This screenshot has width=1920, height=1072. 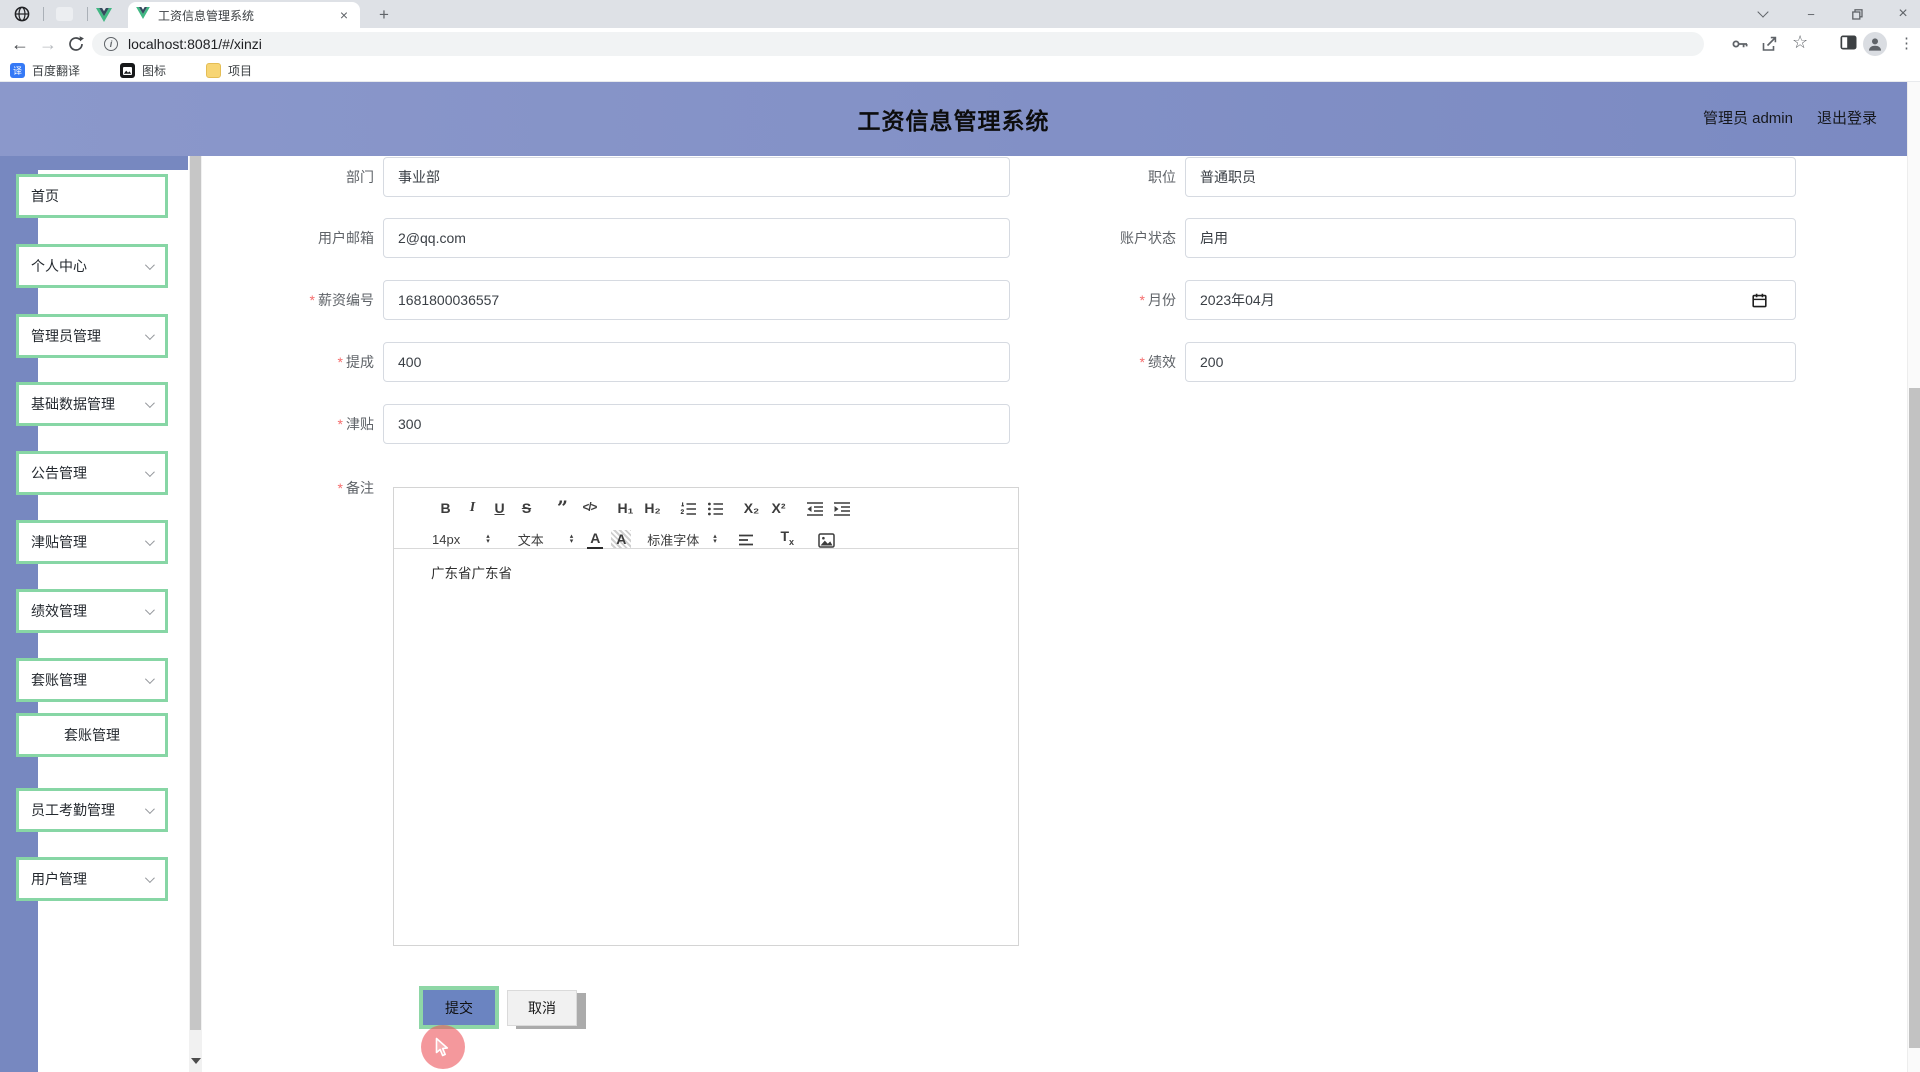 What do you see at coordinates (526, 508) in the screenshot?
I see `strikethrough-button: S` at bounding box center [526, 508].